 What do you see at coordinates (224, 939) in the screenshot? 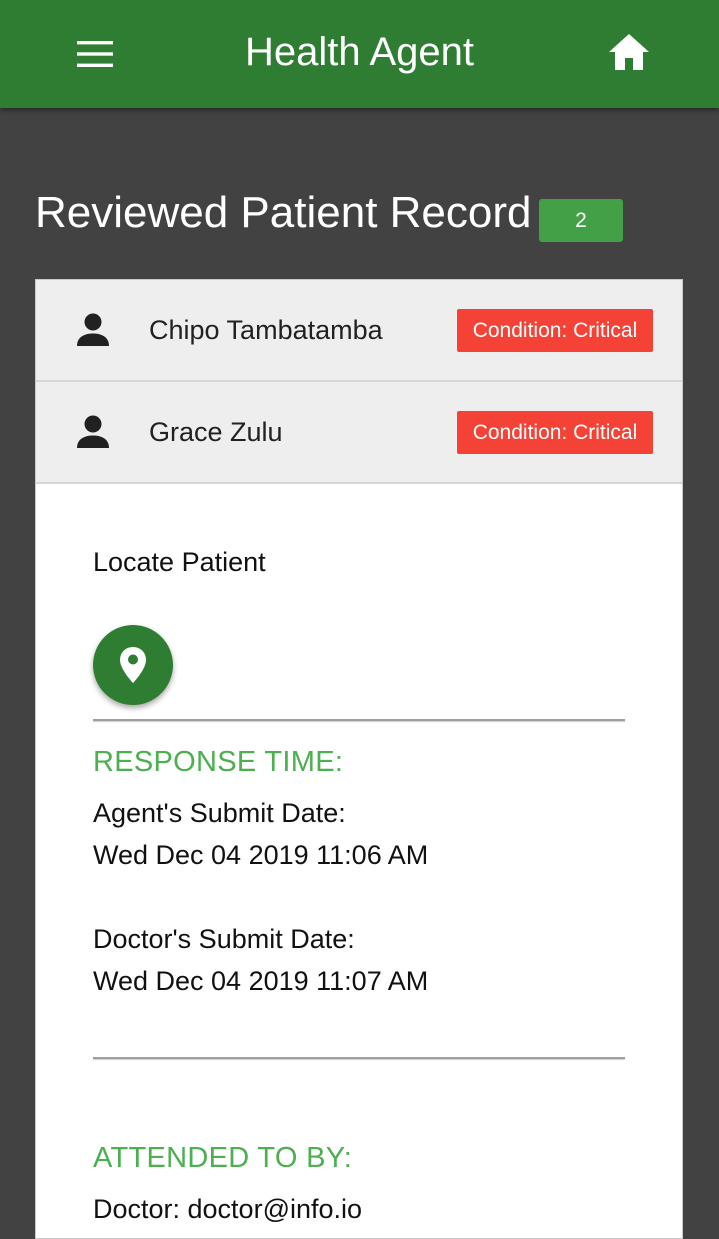
I see `doctor-submit-label: Doctor's Submit Date:` at bounding box center [224, 939].